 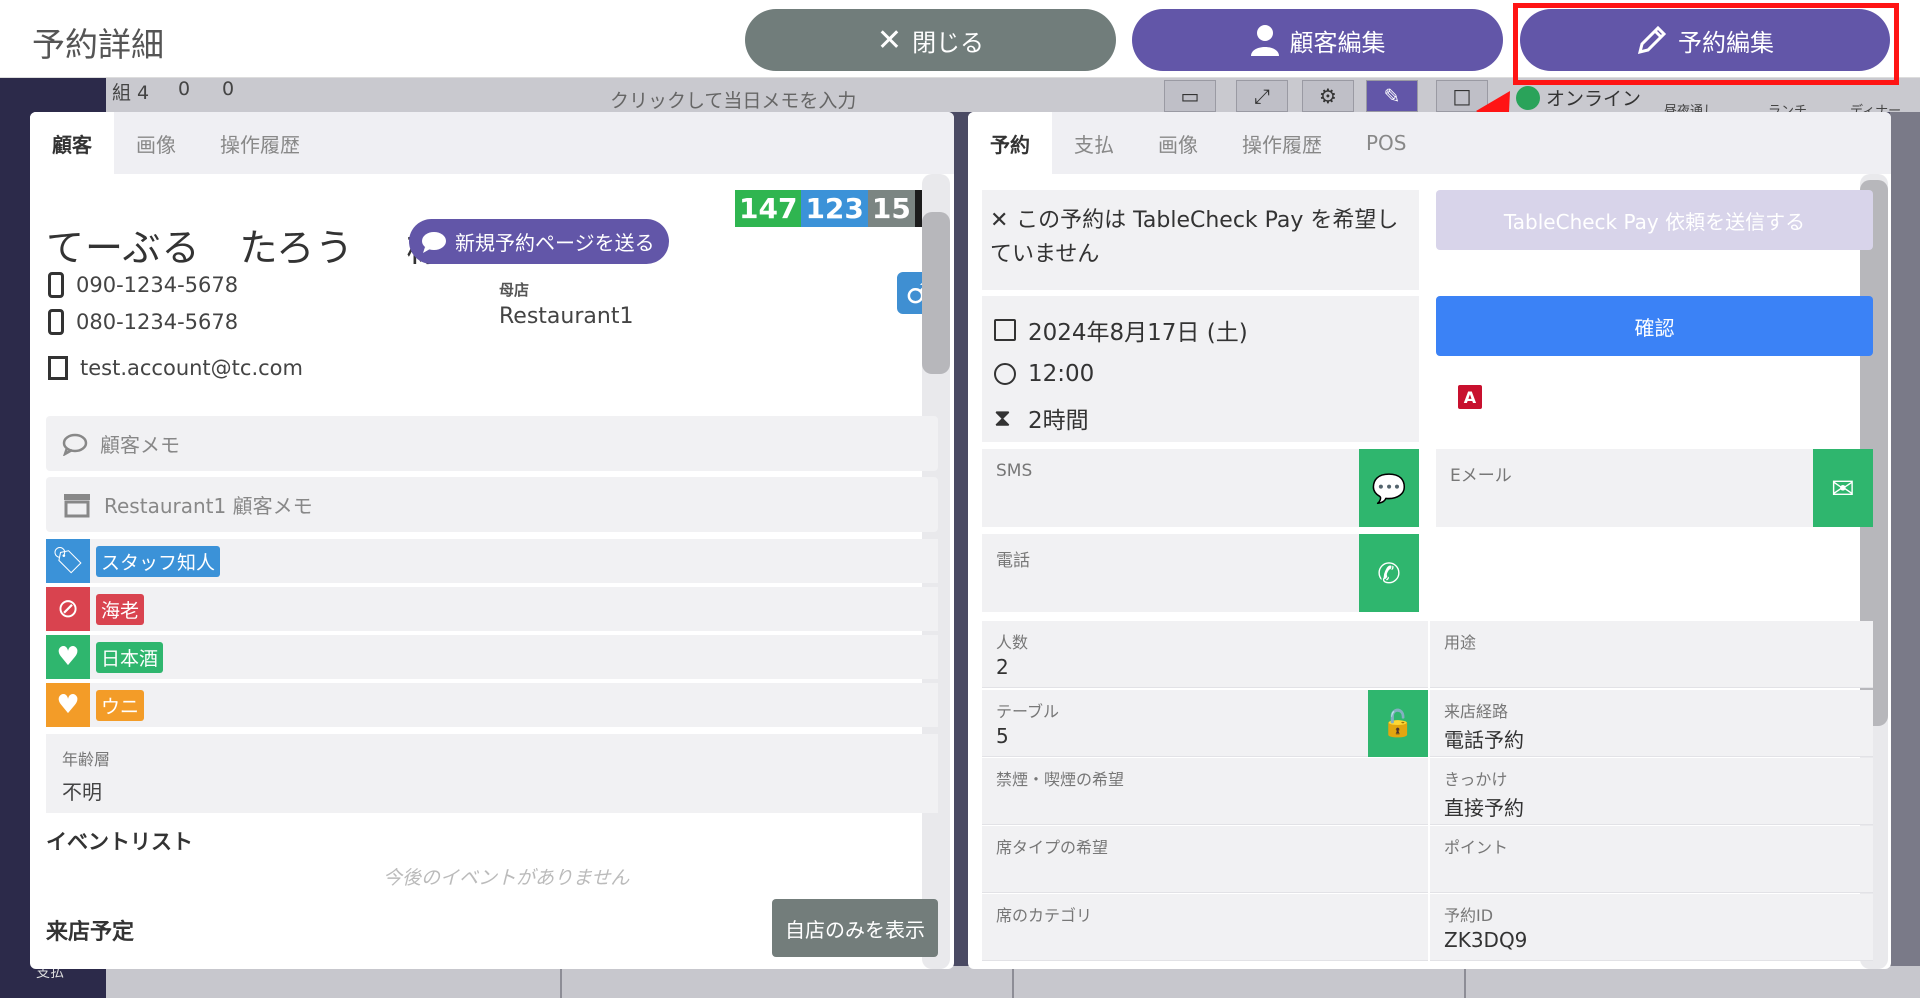 What do you see at coordinates (936, 293) in the screenshot?
I see `customer-scroll-thumb` at bounding box center [936, 293].